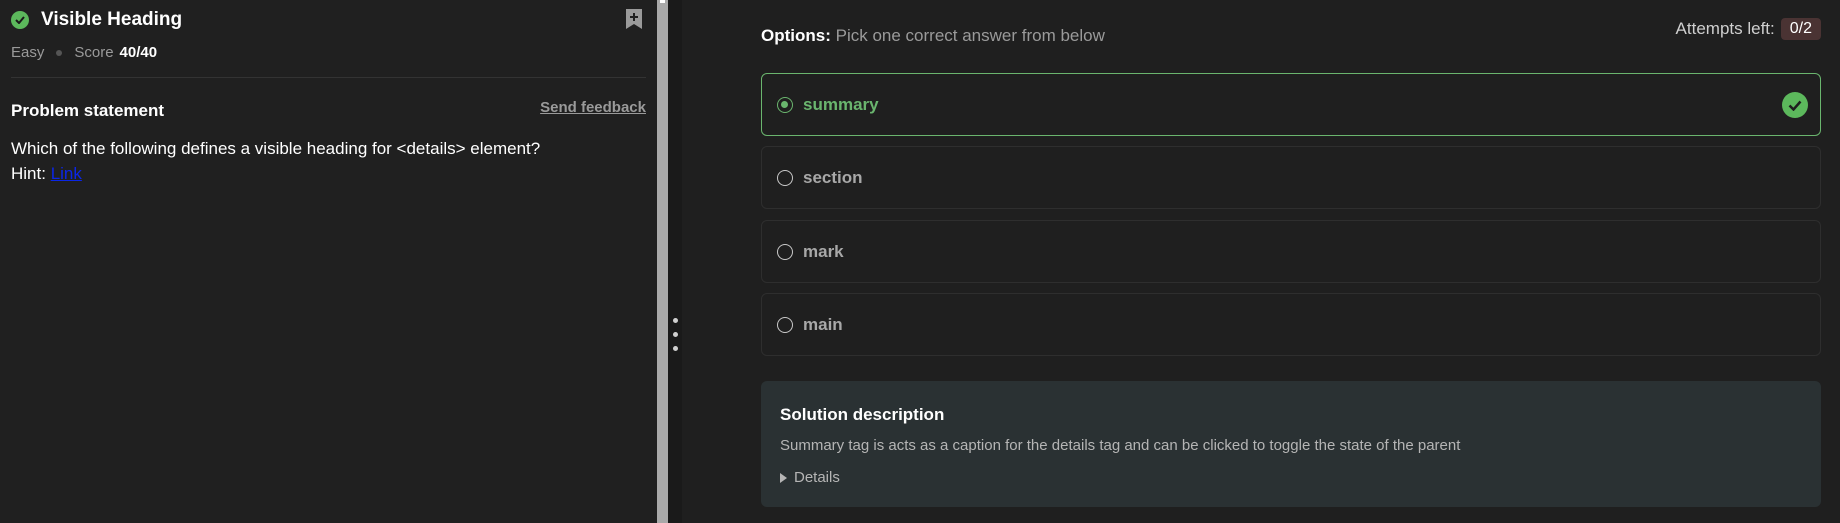  Describe the element at coordinates (1291, 104) in the screenshot. I see `option-summary: summary` at that location.